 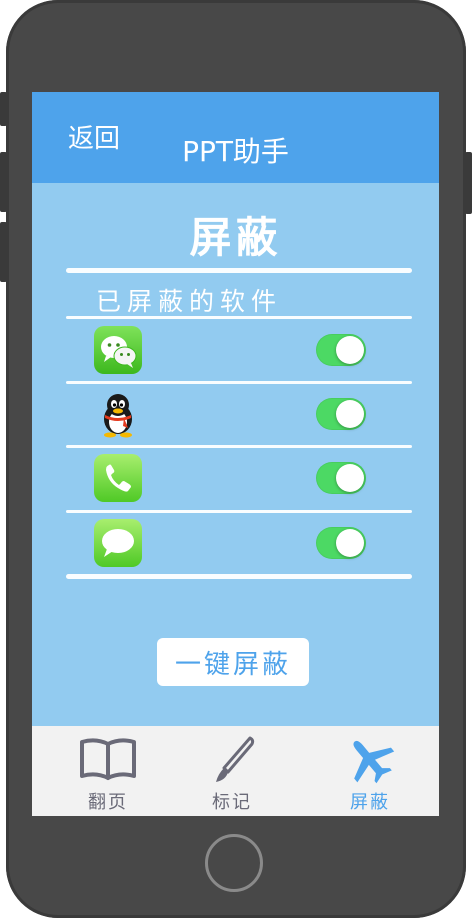 I want to click on brush-icon, so click(x=232, y=760).